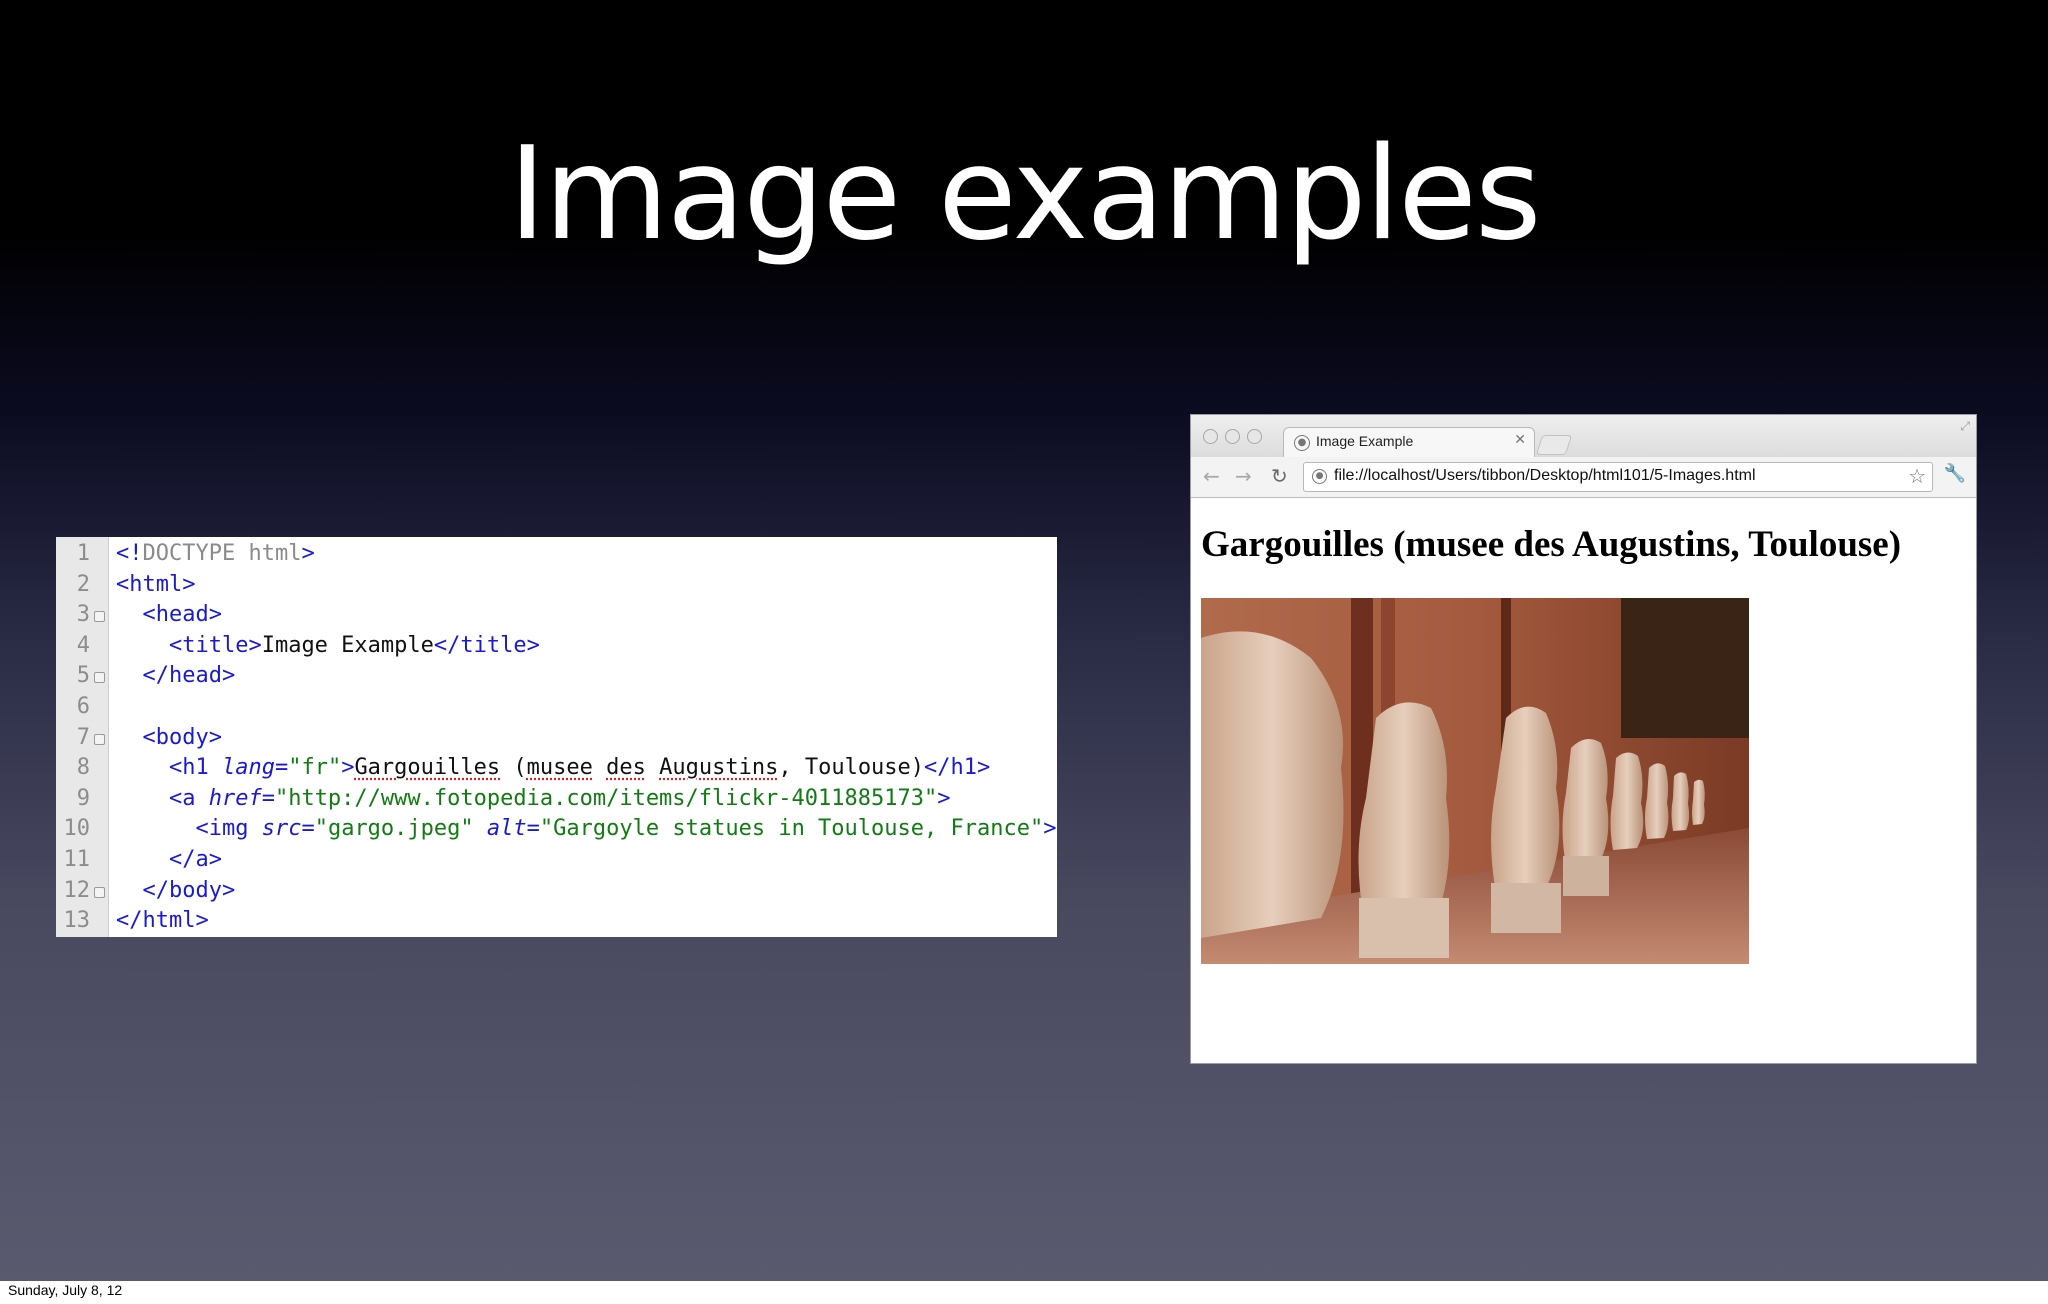 The height and width of the screenshot is (1304, 2048). Describe the element at coordinates (83, 553) in the screenshot. I see `line-number: 1` at that location.